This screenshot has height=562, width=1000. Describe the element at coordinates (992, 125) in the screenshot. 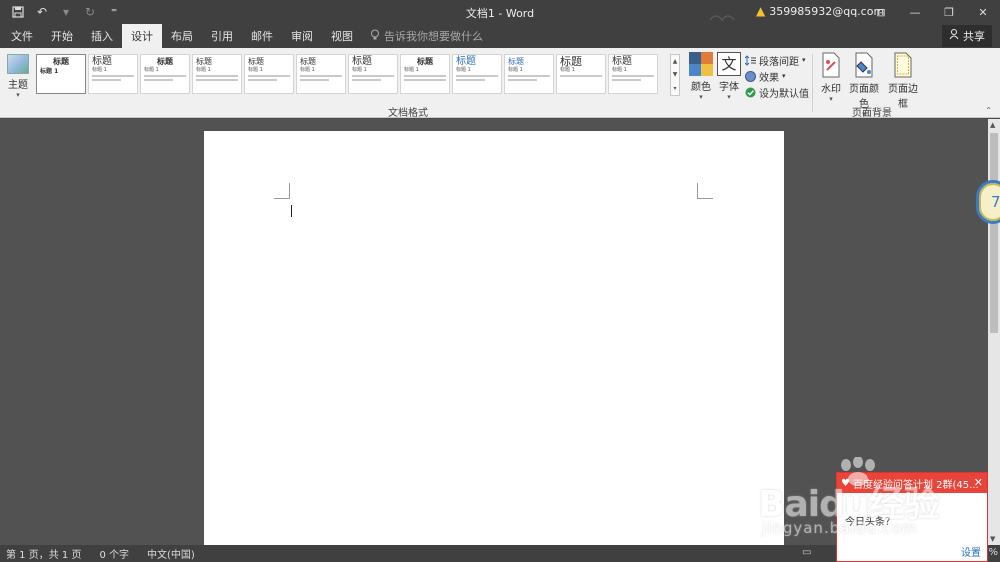

I see `scroll-up-icon: ▲` at that location.